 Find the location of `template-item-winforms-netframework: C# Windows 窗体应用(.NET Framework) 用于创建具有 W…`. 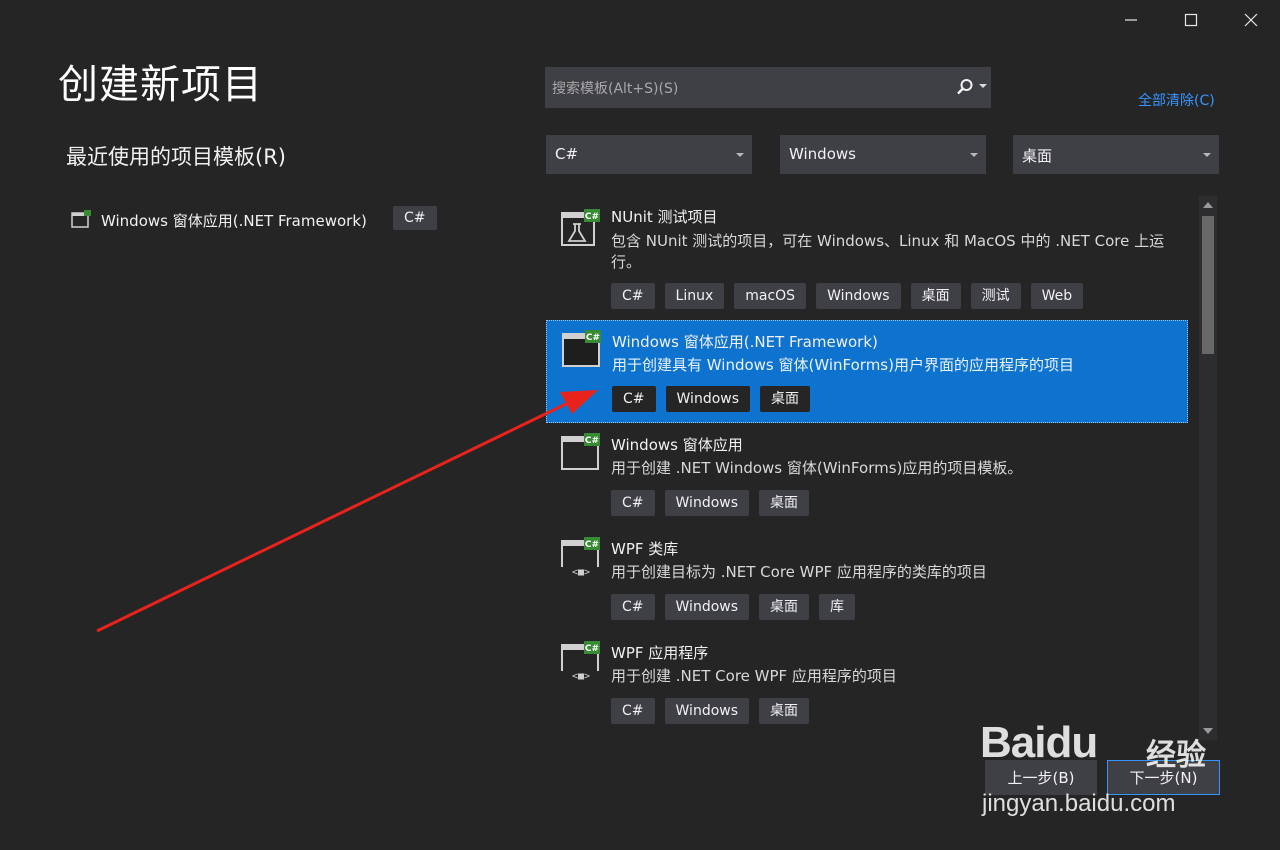

template-item-winforms-netframework: C# Windows 窗体应用(.NET Framework) 用于创建具有 W… is located at coordinates (867, 371).